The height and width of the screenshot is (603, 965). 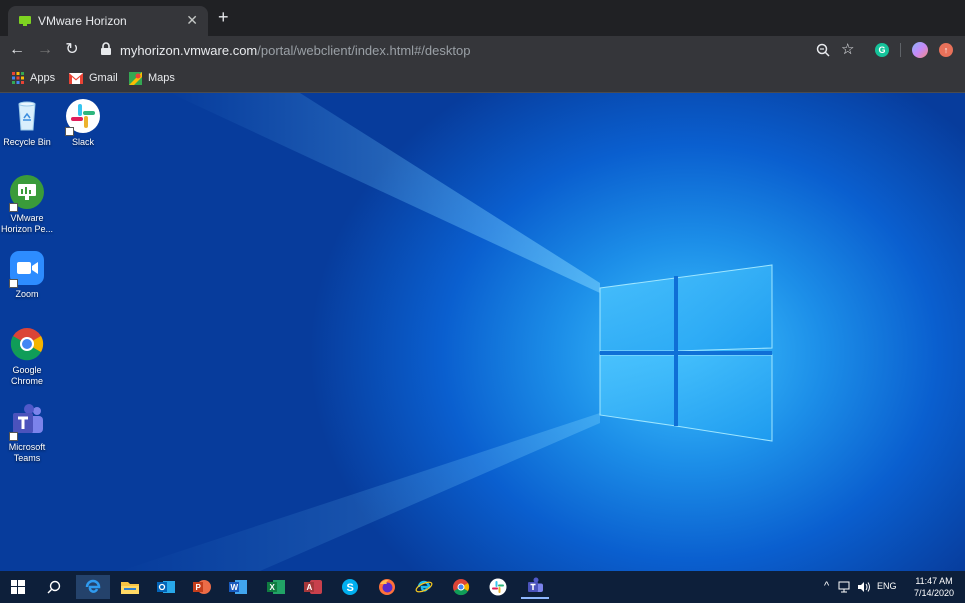 What do you see at coordinates (535, 584) in the screenshot?
I see `teams-icon` at bounding box center [535, 584].